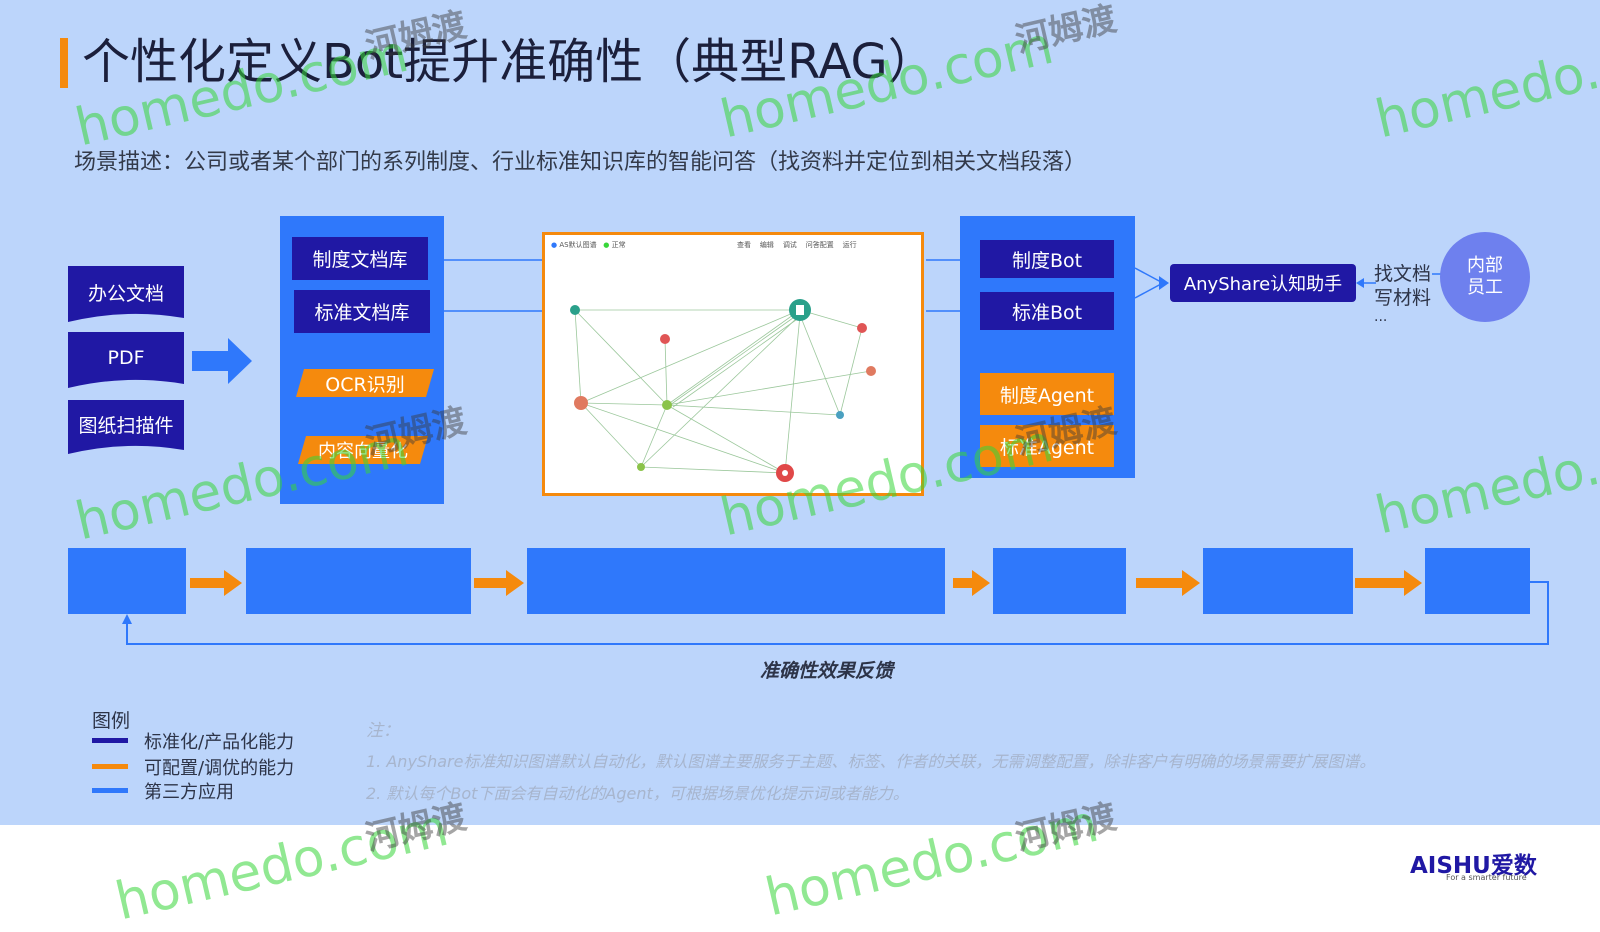 This screenshot has height=932, width=1600. What do you see at coordinates (189, 792) in the screenshot?
I see `legend-thirdparty: 第三方应用` at bounding box center [189, 792].